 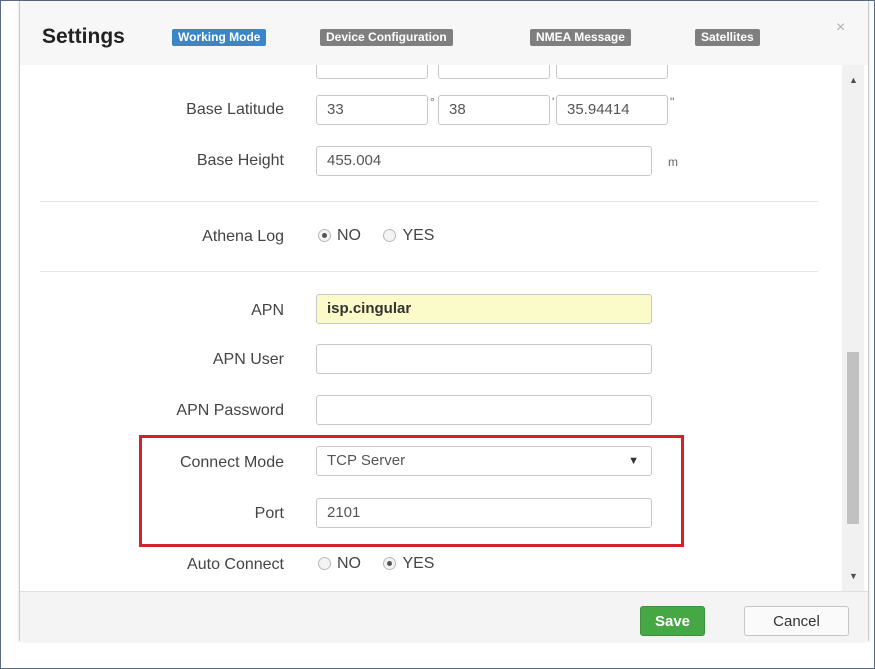 I want to click on apn-password-label: APN Password, so click(x=230, y=410).